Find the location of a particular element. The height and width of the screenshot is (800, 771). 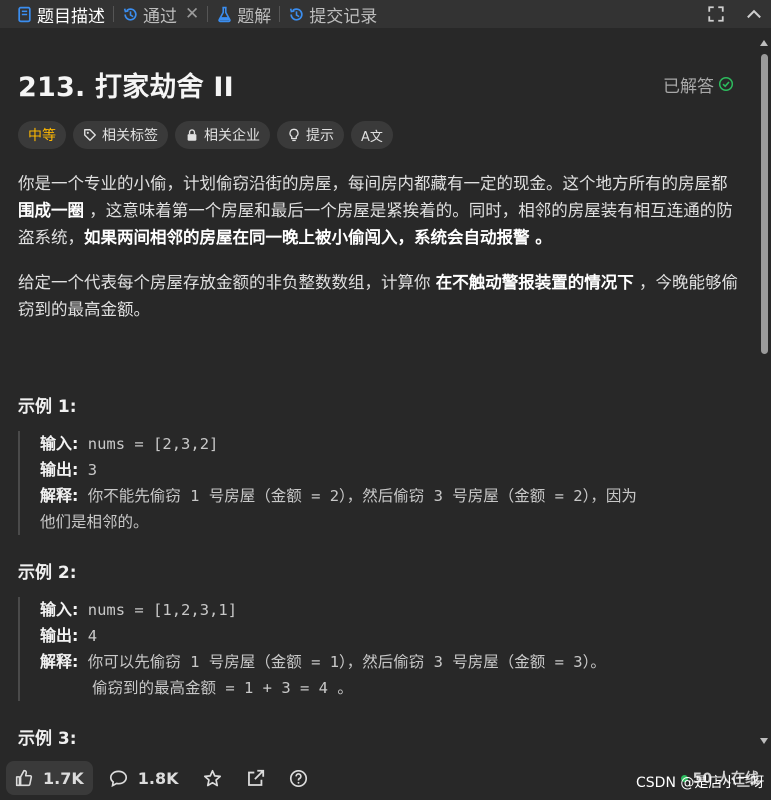

tab-description: 题目描述 is located at coordinates (60, 14).